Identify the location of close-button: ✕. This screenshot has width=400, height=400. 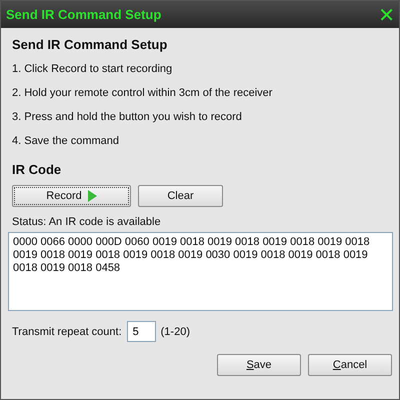
(386, 14).